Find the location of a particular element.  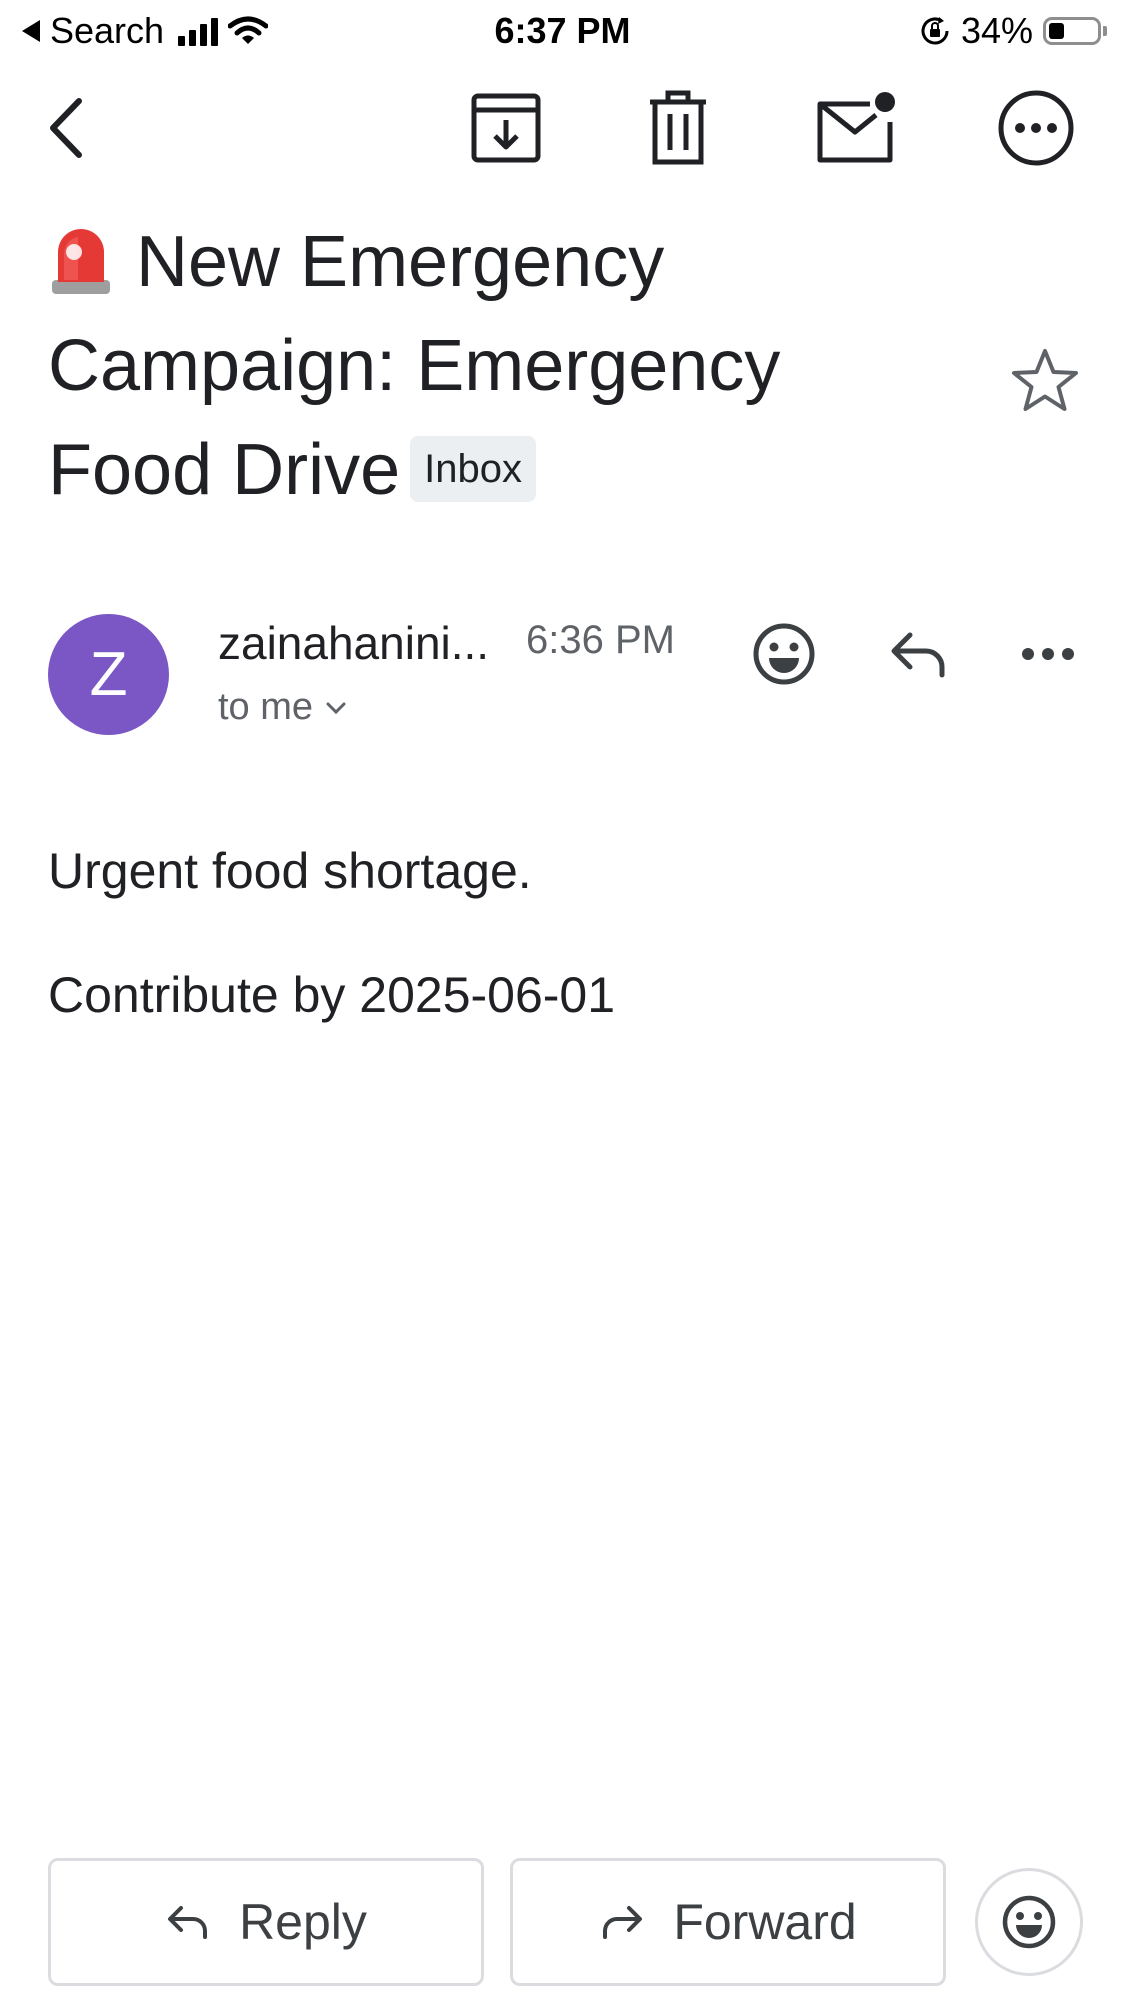

delete-button is located at coordinates (678, 128).